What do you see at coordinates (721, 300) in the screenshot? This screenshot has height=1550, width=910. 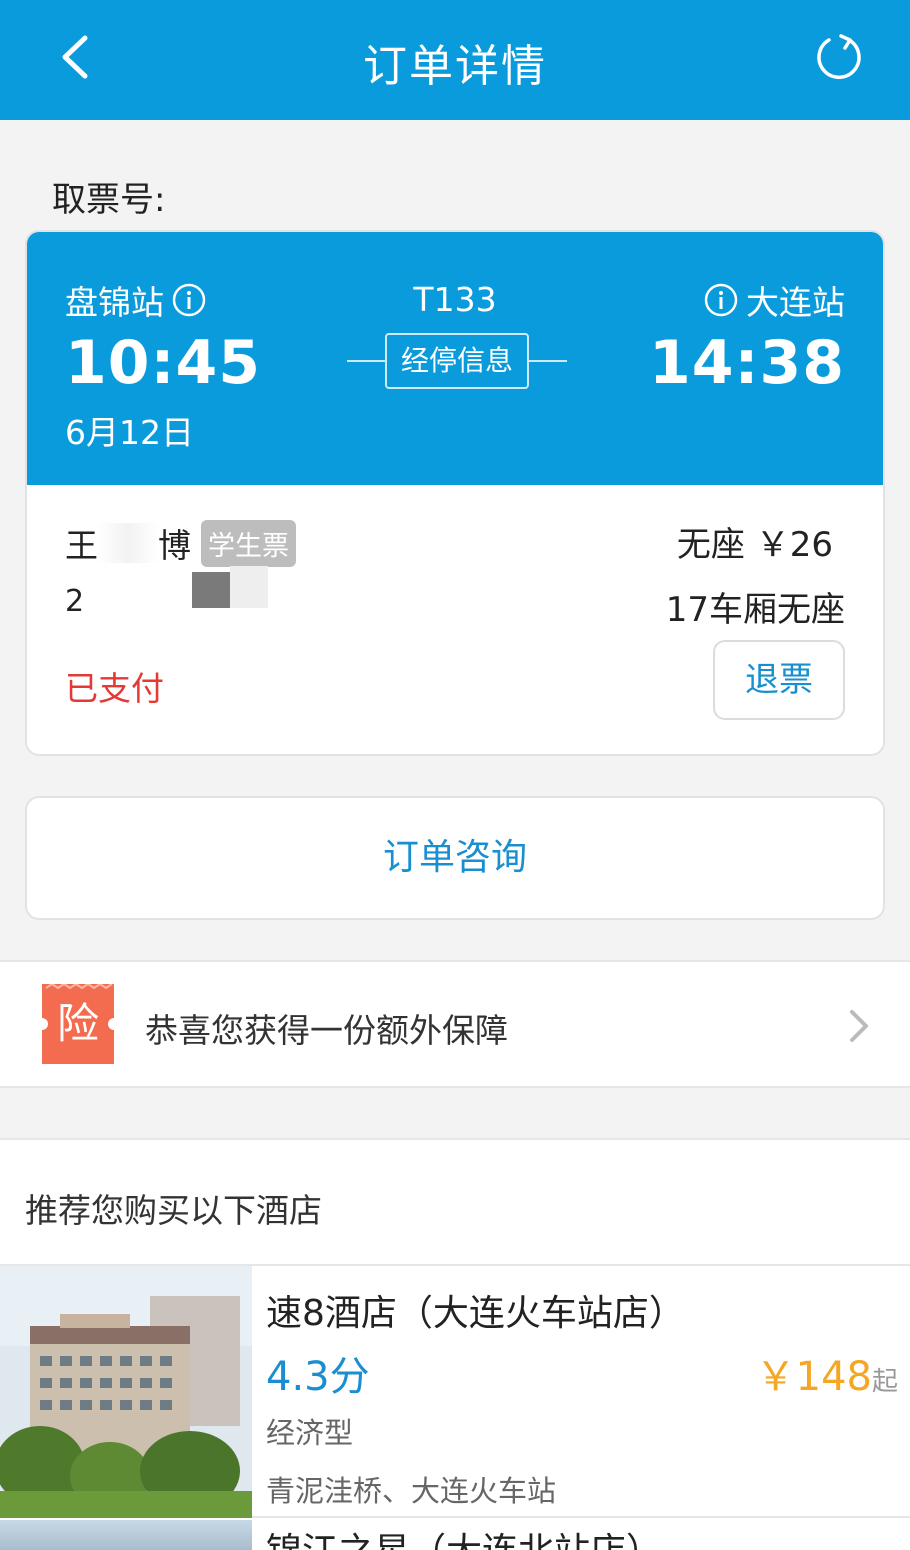 I see `info-icon` at bounding box center [721, 300].